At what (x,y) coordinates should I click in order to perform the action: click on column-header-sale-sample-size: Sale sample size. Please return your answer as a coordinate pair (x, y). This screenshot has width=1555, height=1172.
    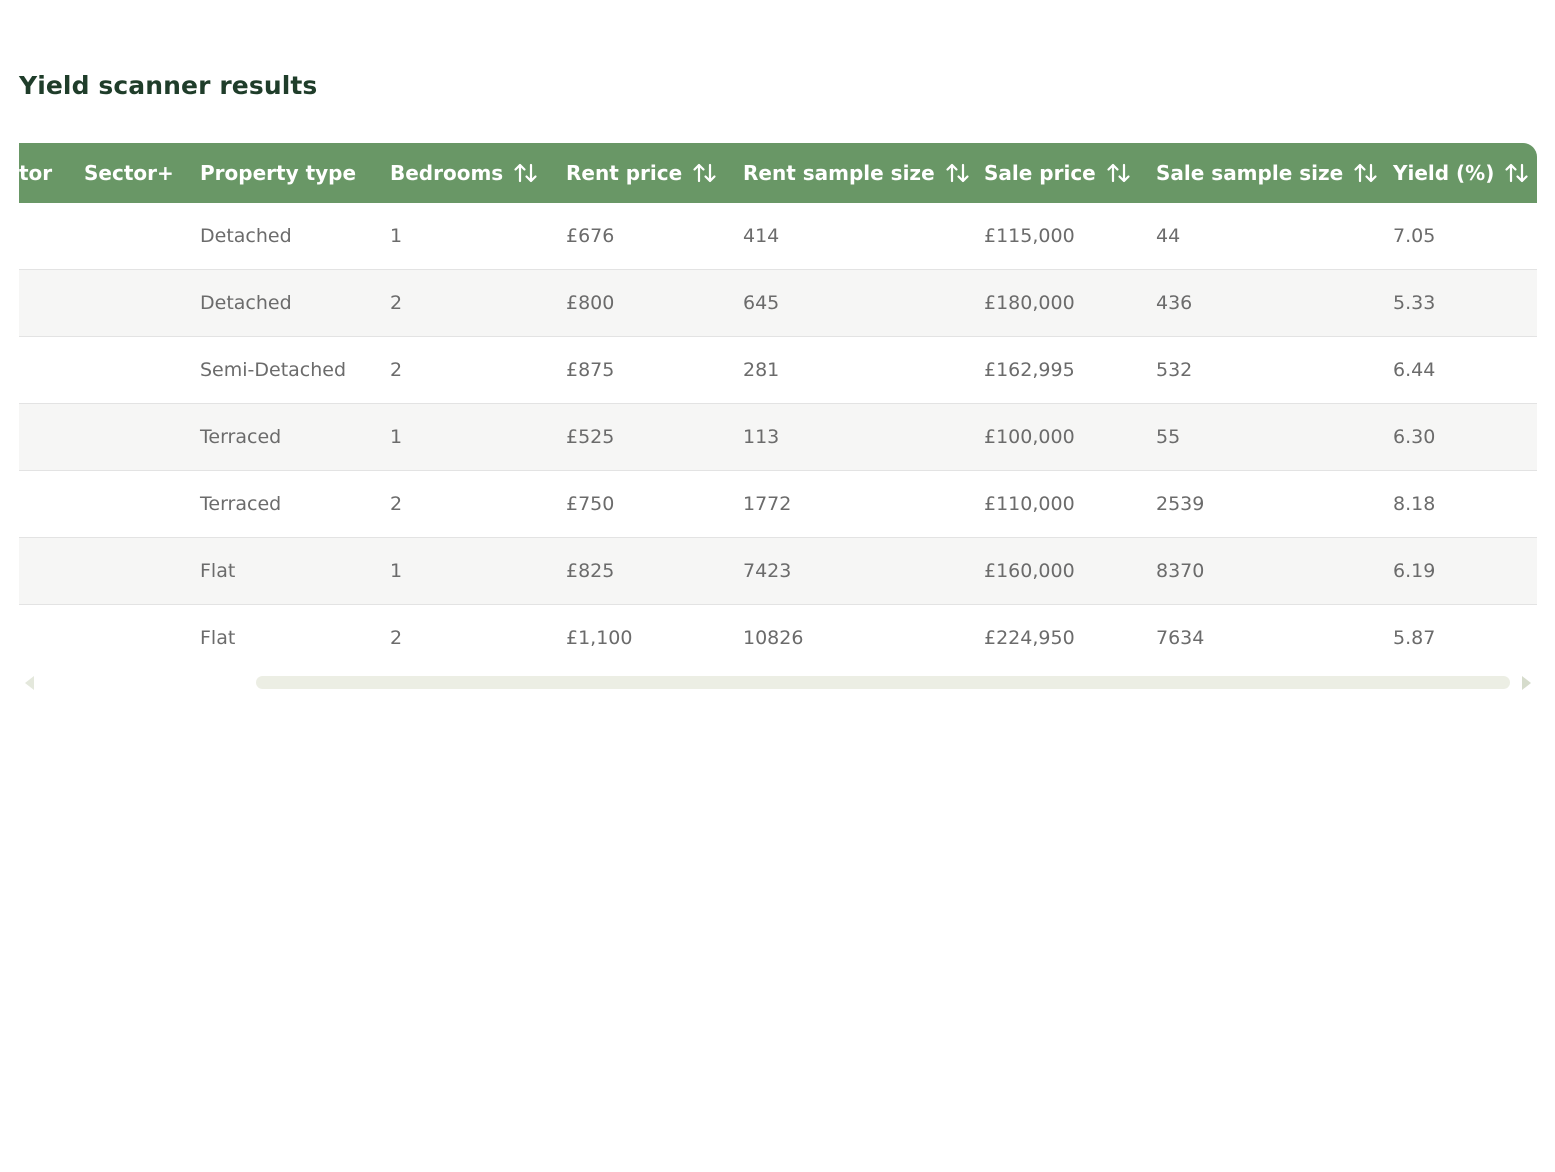
    Looking at the image, I should click on (1267, 173).